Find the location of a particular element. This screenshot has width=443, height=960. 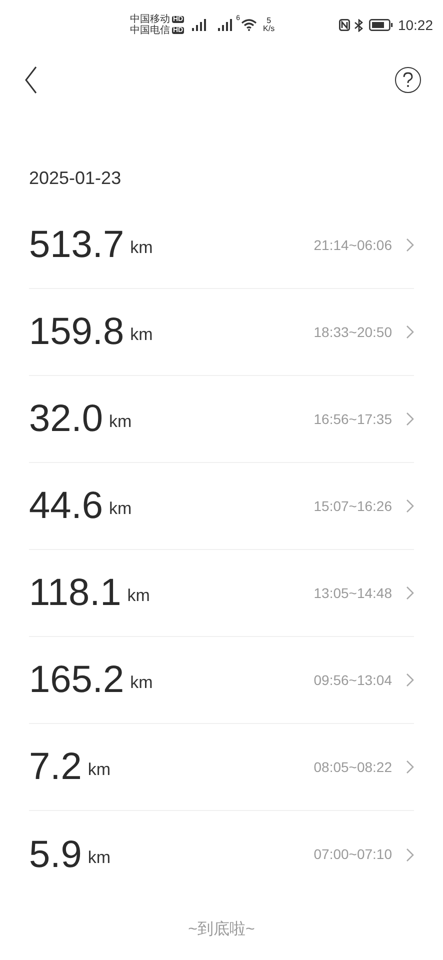

carrier-name: 中国移动 is located at coordinates (150, 19).